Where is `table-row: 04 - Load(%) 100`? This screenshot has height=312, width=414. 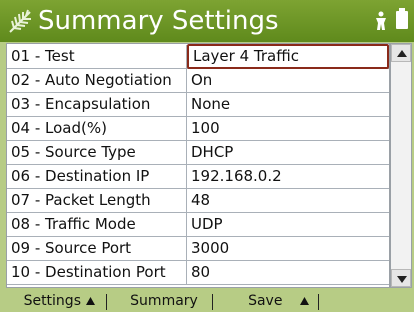
table-row: 04 - Load(%) 100 is located at coordinates (198, 129).